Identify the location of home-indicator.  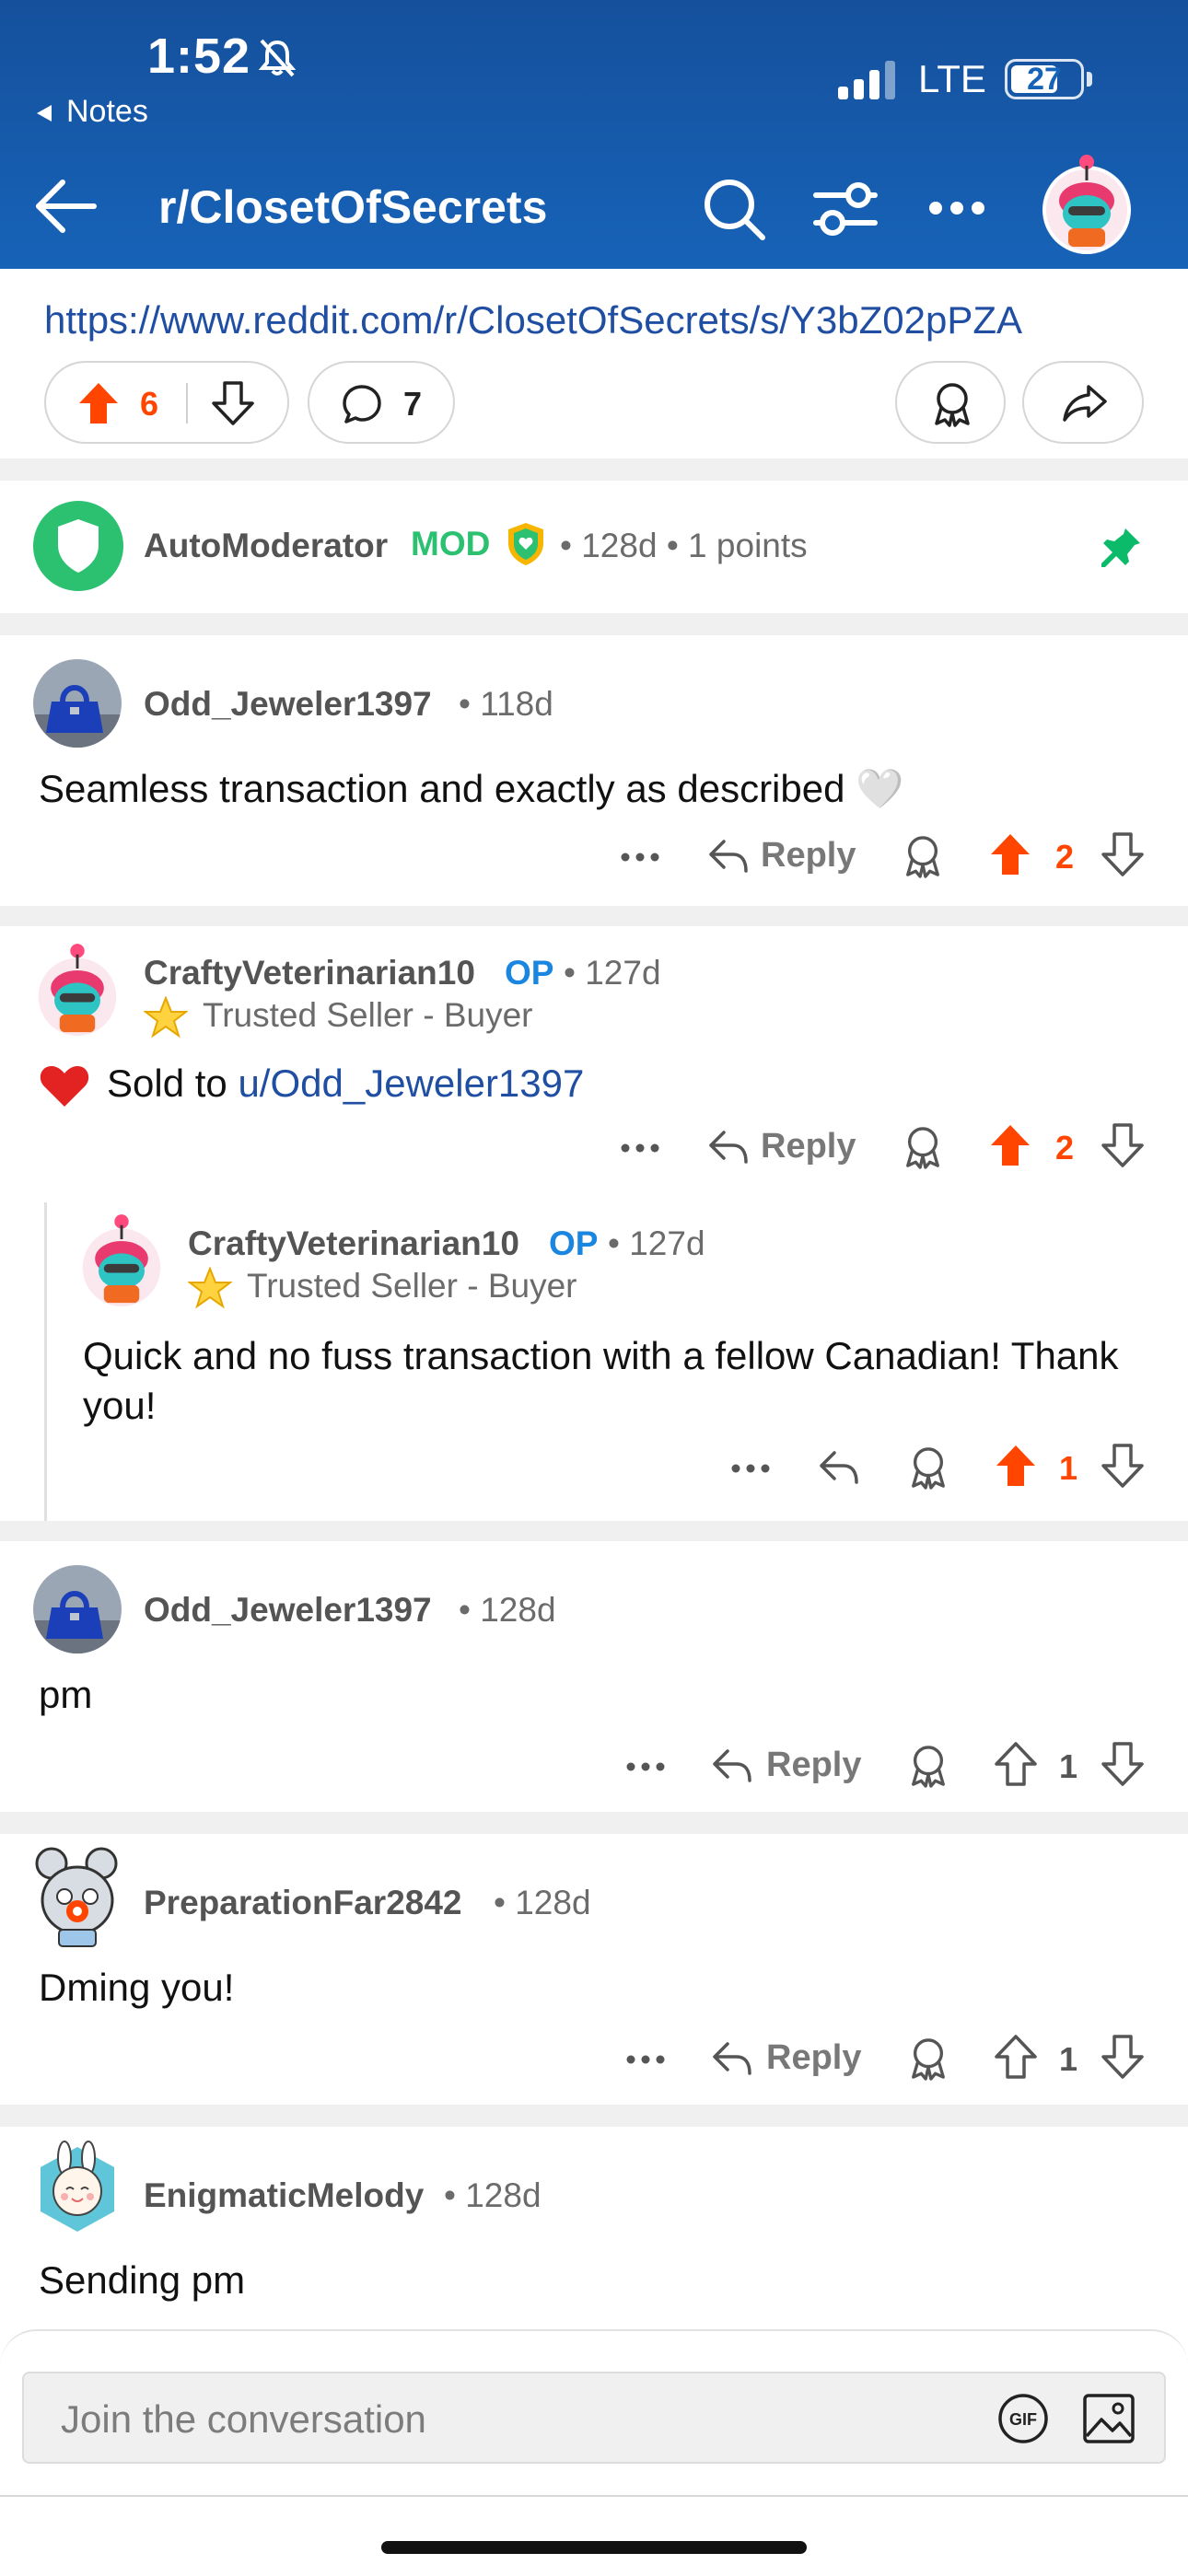
(594, 2547).